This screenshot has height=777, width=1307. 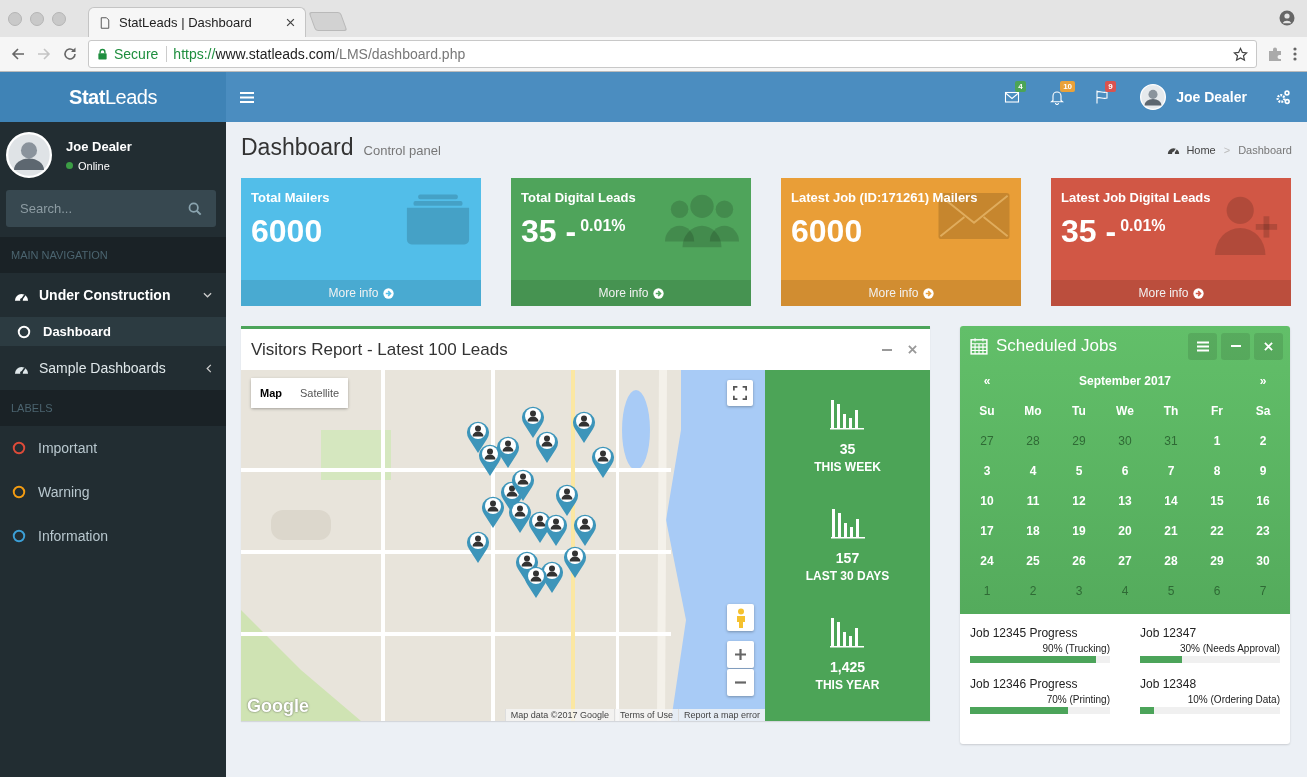 What do you see at coordinates (1287, 18) in the screenshot?
I see `profile-icon` at bounding box center [1287, 18].